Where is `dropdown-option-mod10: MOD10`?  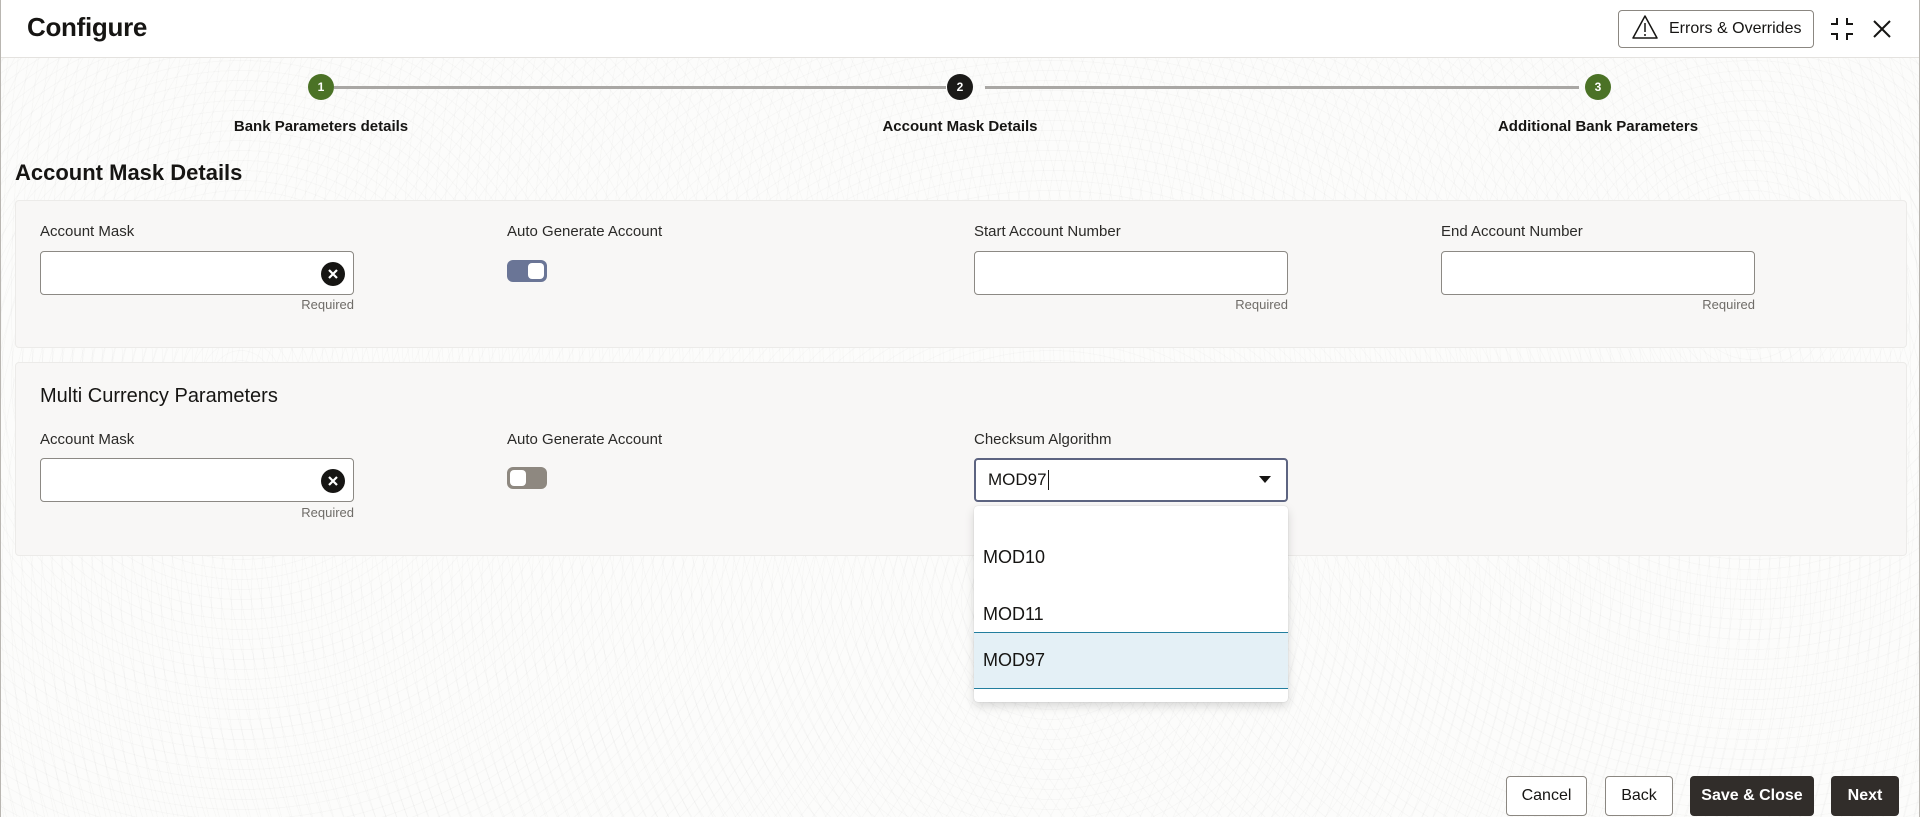
dropdown-option-mod10: MOD10 is located at coordinates (1131, 557).